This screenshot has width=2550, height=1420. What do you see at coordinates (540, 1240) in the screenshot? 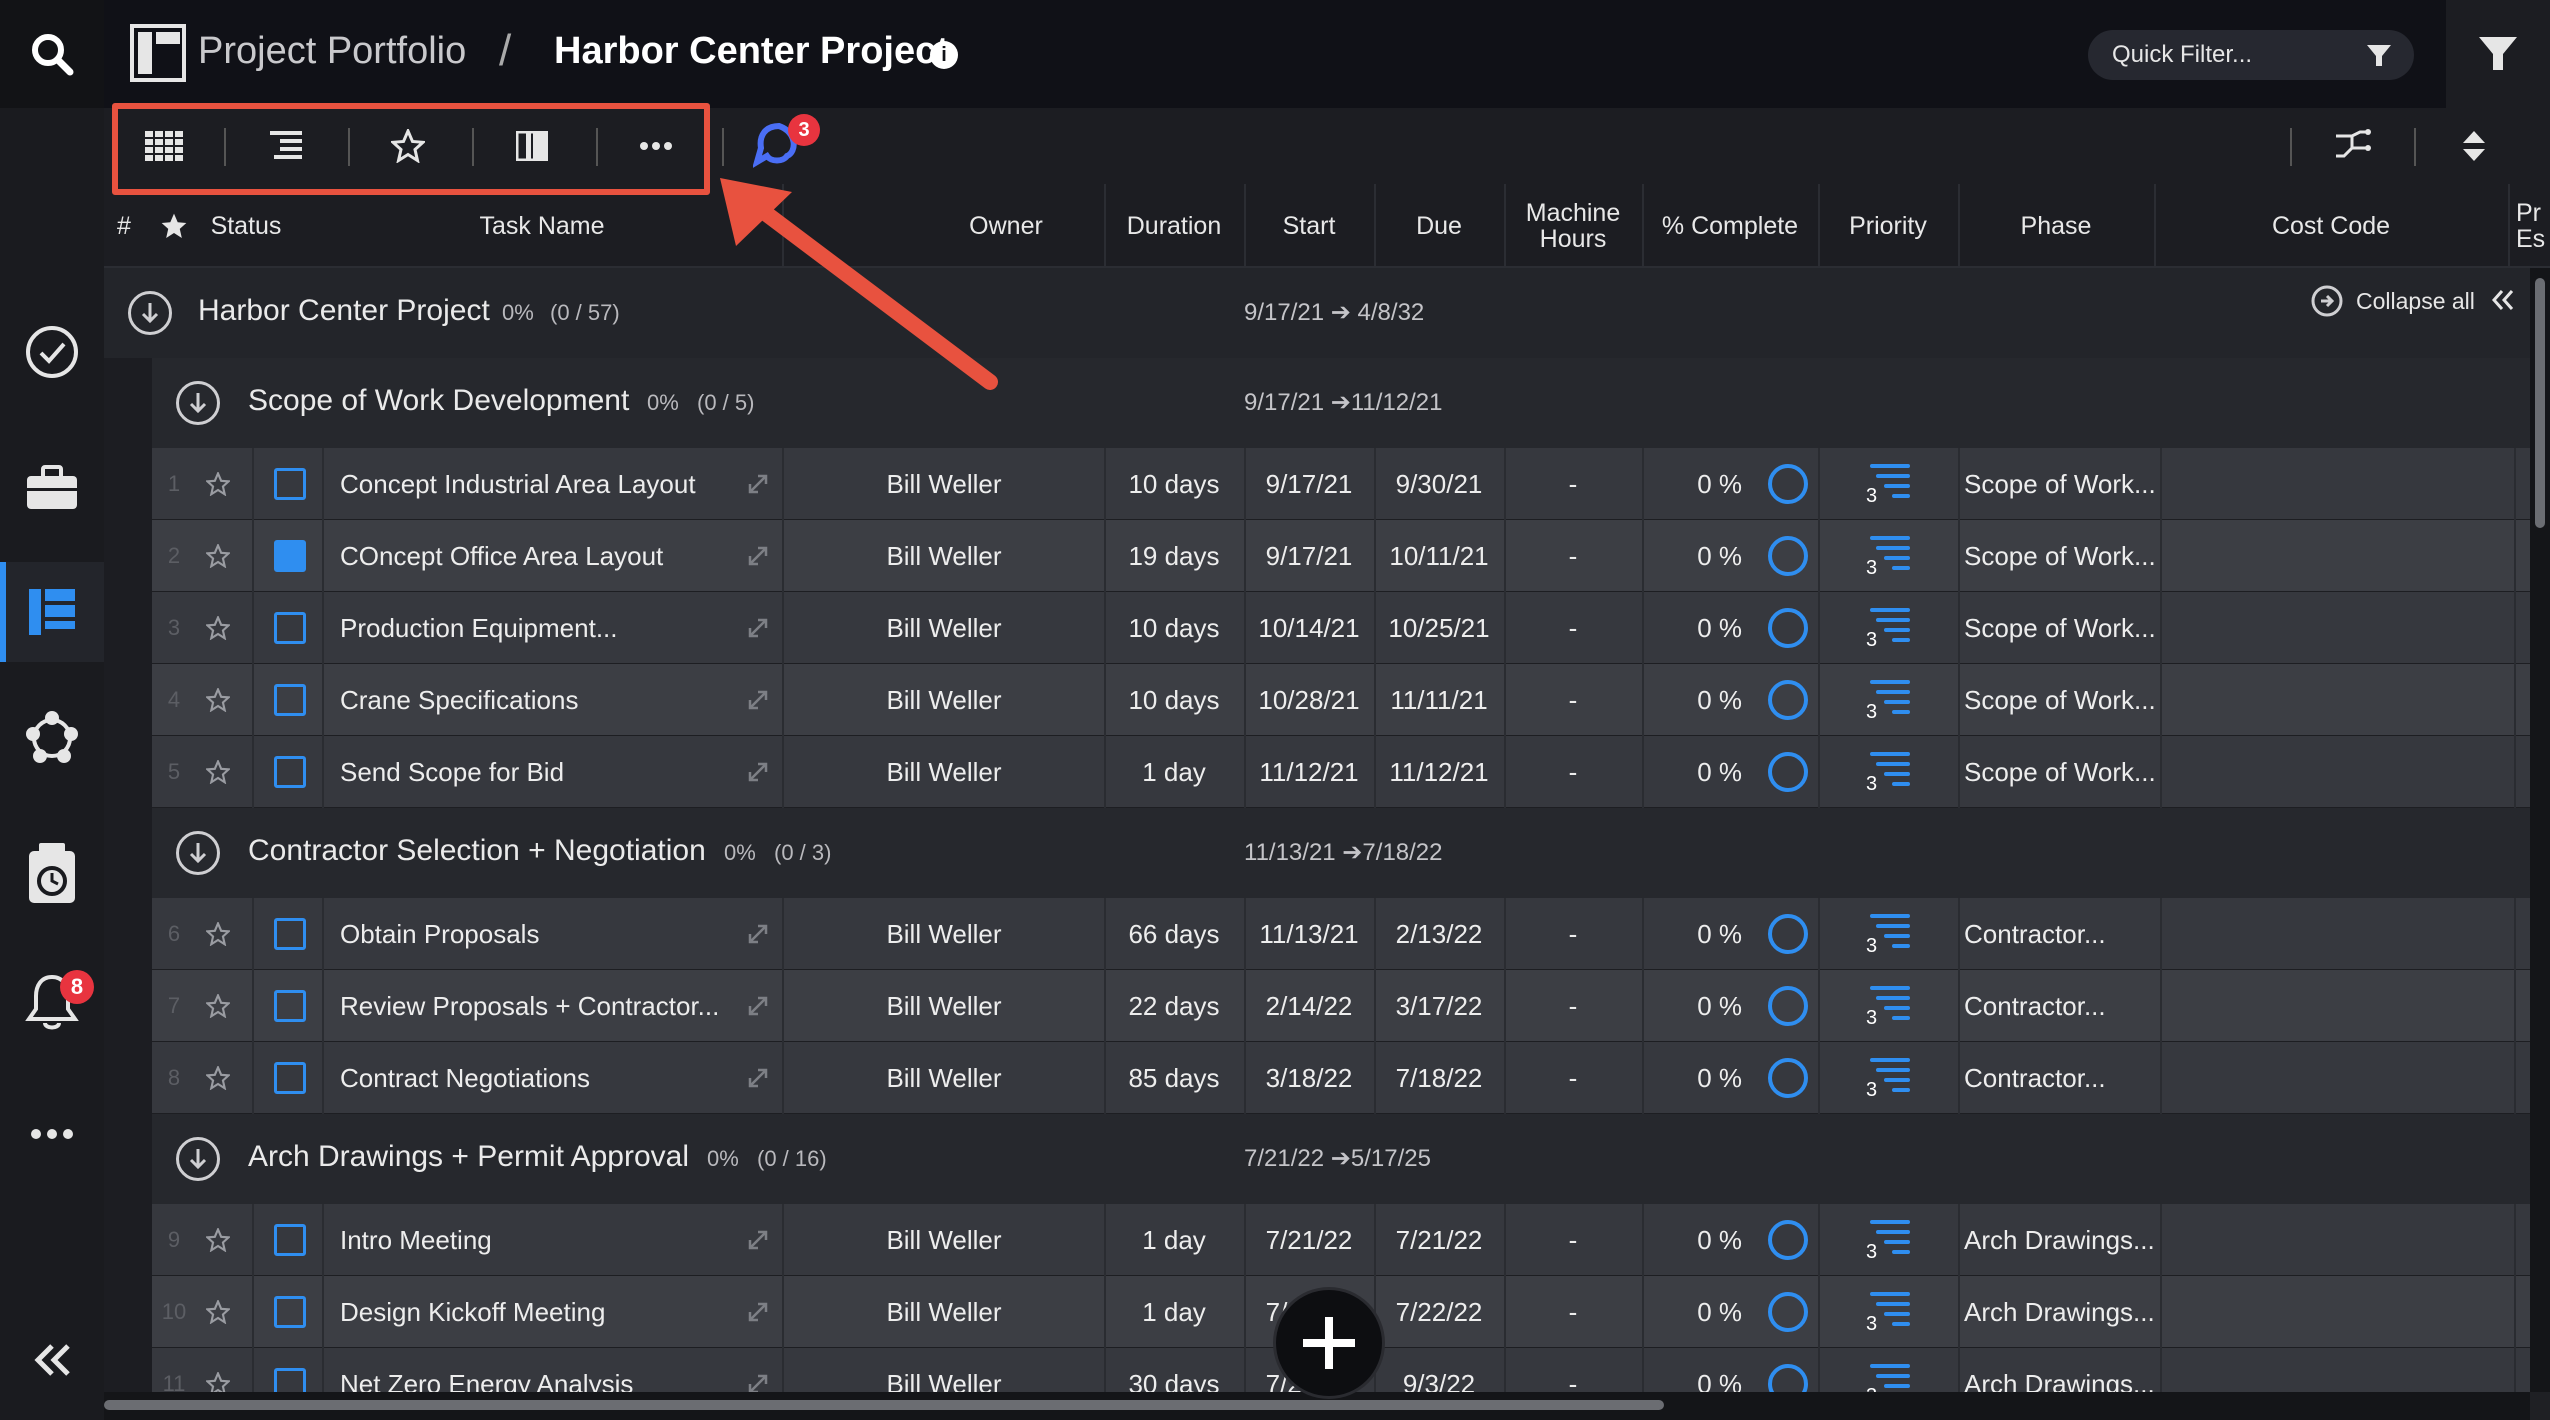
I see `task-name: Intro Meeting` at bounding box center [540, 1240].